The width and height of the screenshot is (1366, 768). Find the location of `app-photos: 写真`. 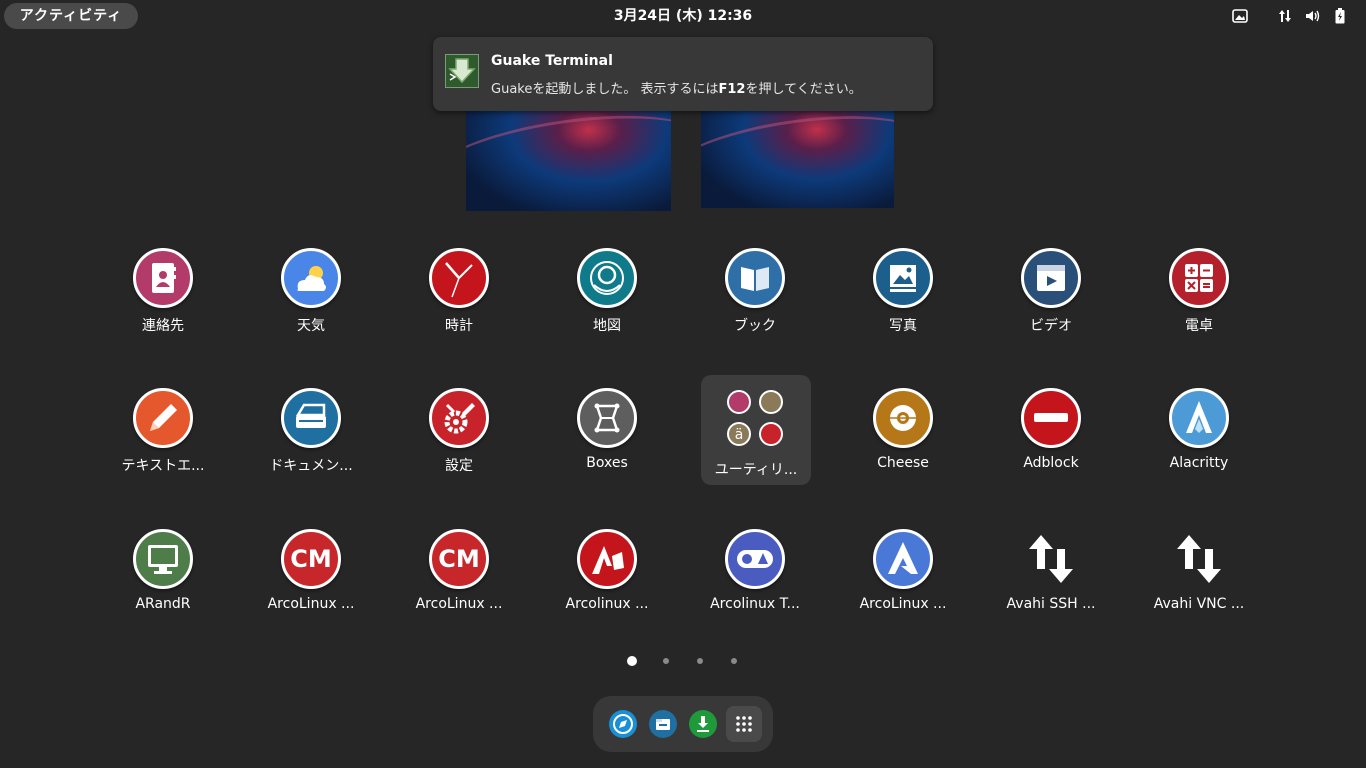

app-photos: 写真 is located at coordinates (903, 290).